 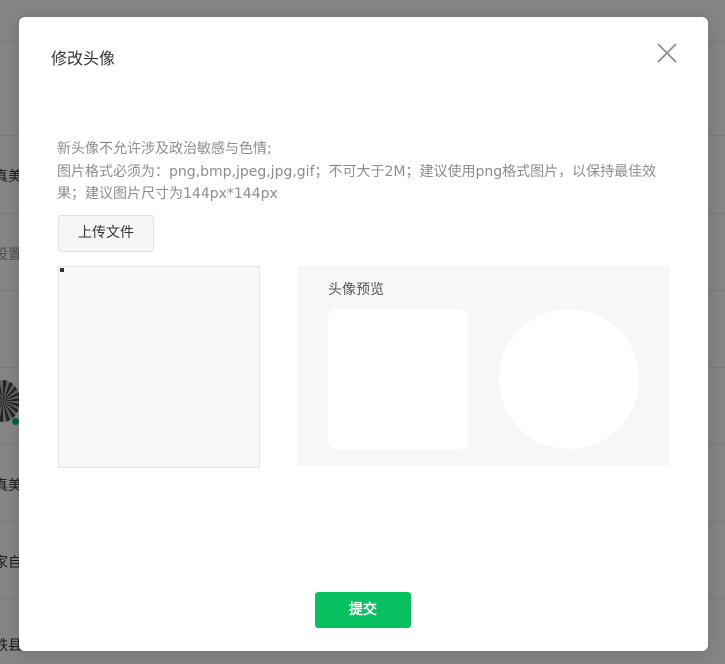 What do you see at coordinates (569, 379) in the screenshot?
I see `round-avatar-preview` at bounding box center [569, 379].